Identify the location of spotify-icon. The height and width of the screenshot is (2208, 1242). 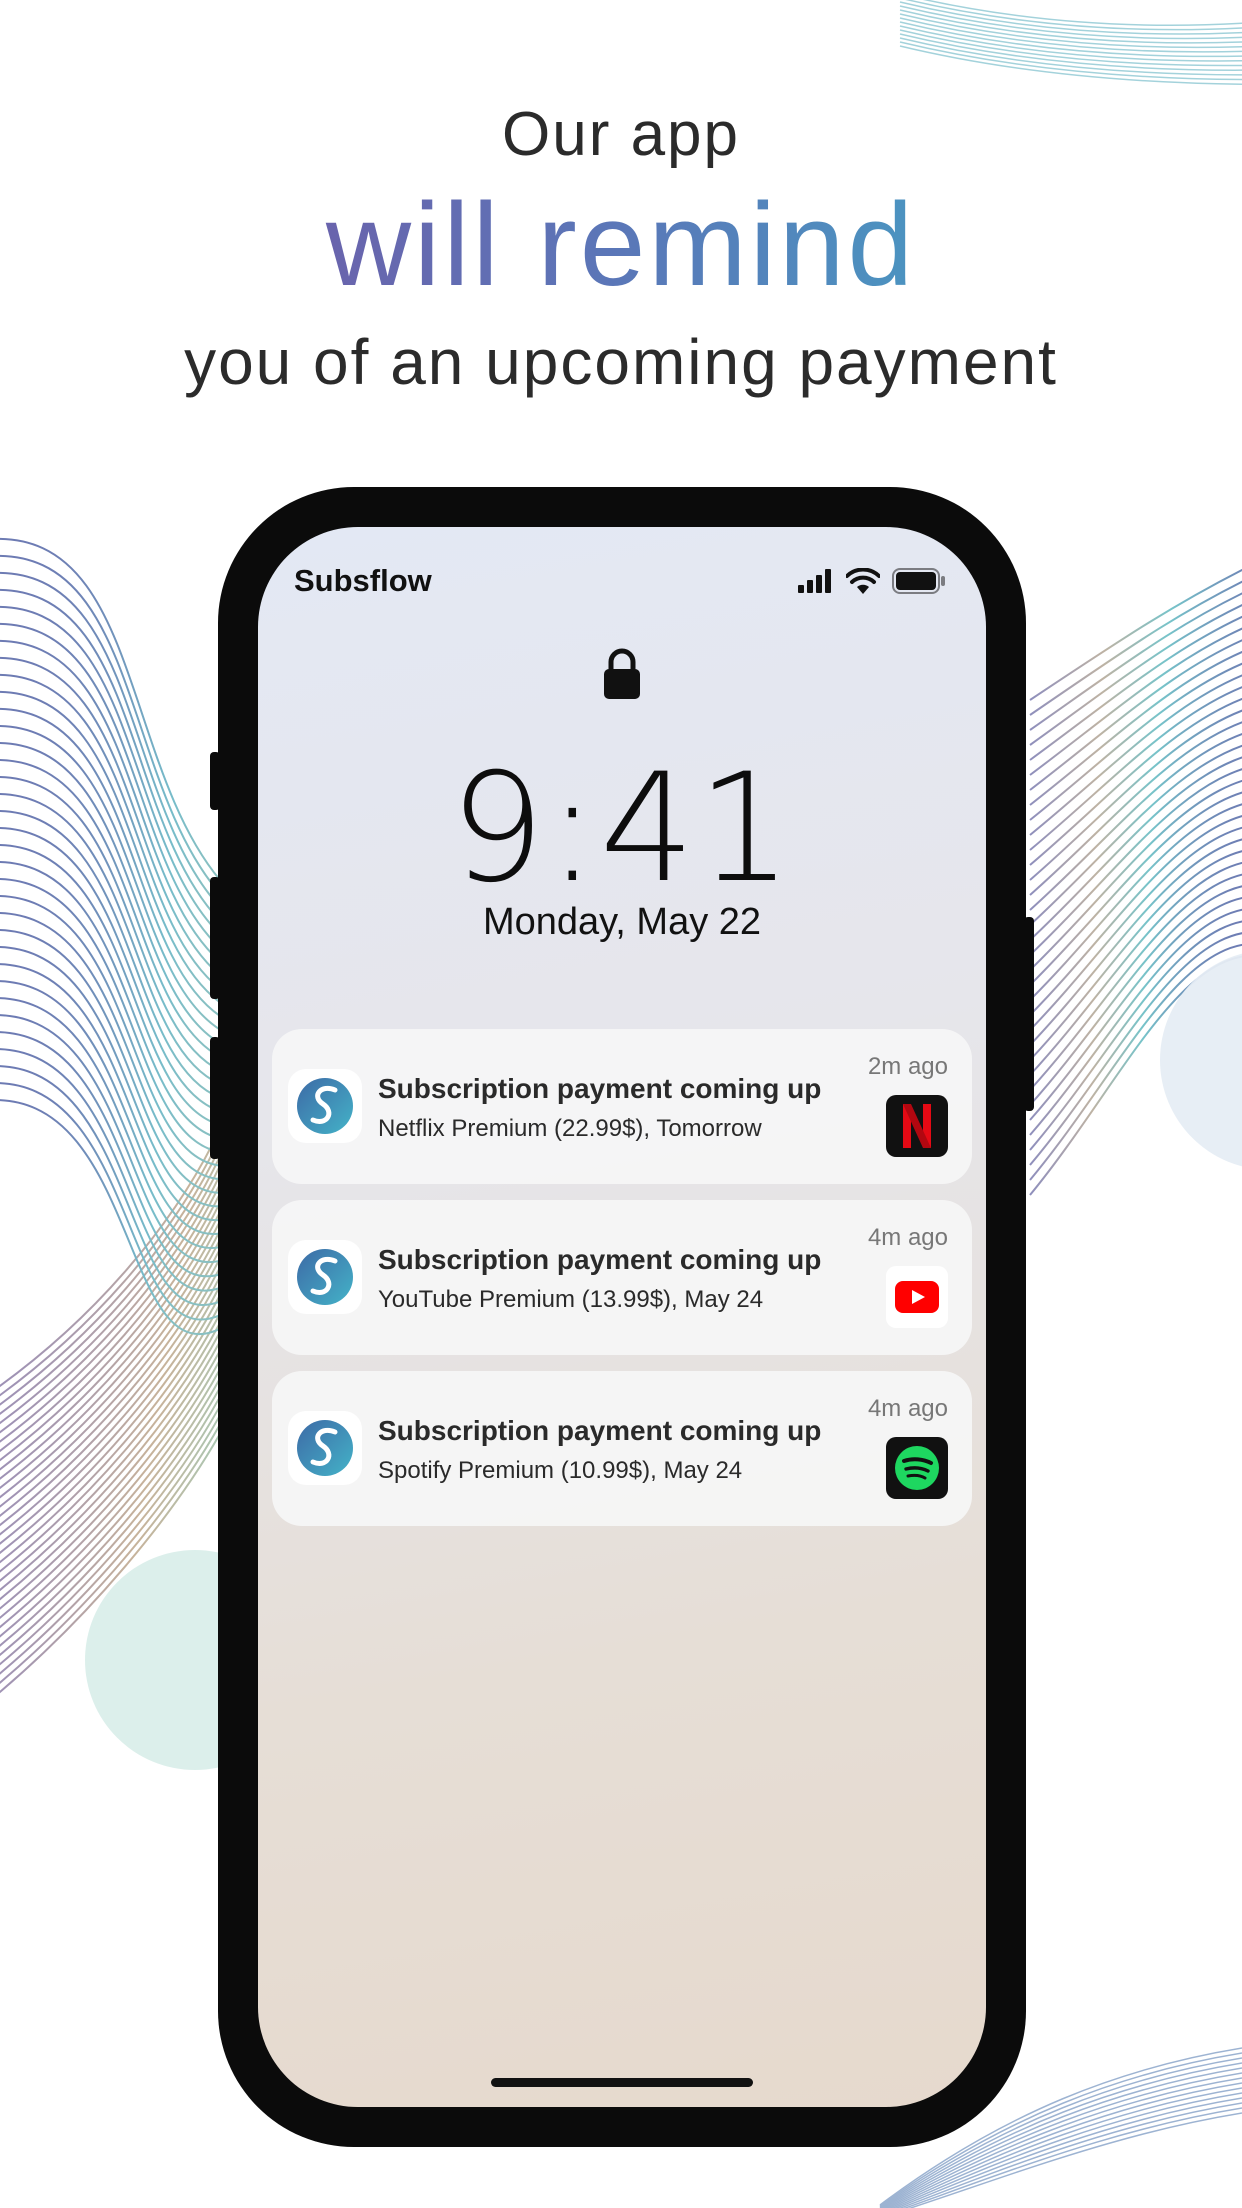
(917, 1468).